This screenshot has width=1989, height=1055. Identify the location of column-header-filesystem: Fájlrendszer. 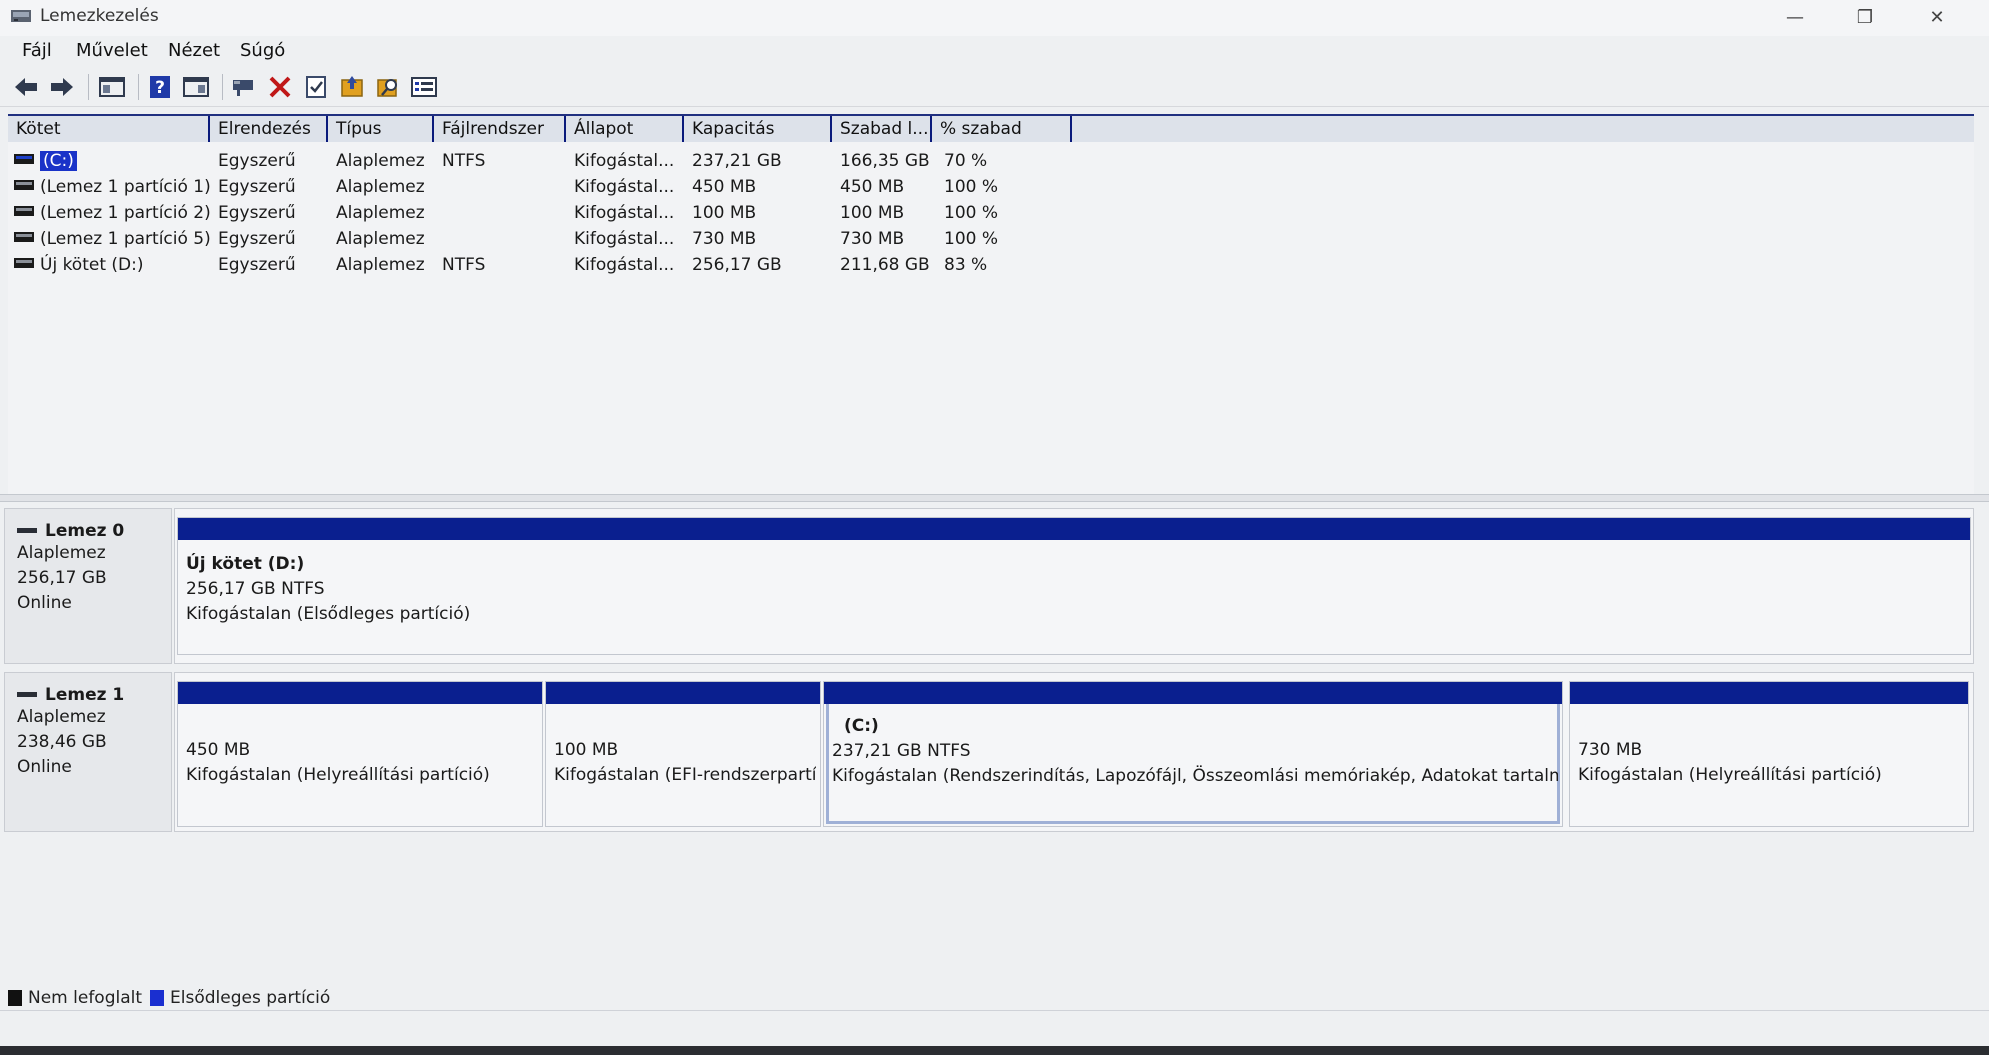
(500, 129).